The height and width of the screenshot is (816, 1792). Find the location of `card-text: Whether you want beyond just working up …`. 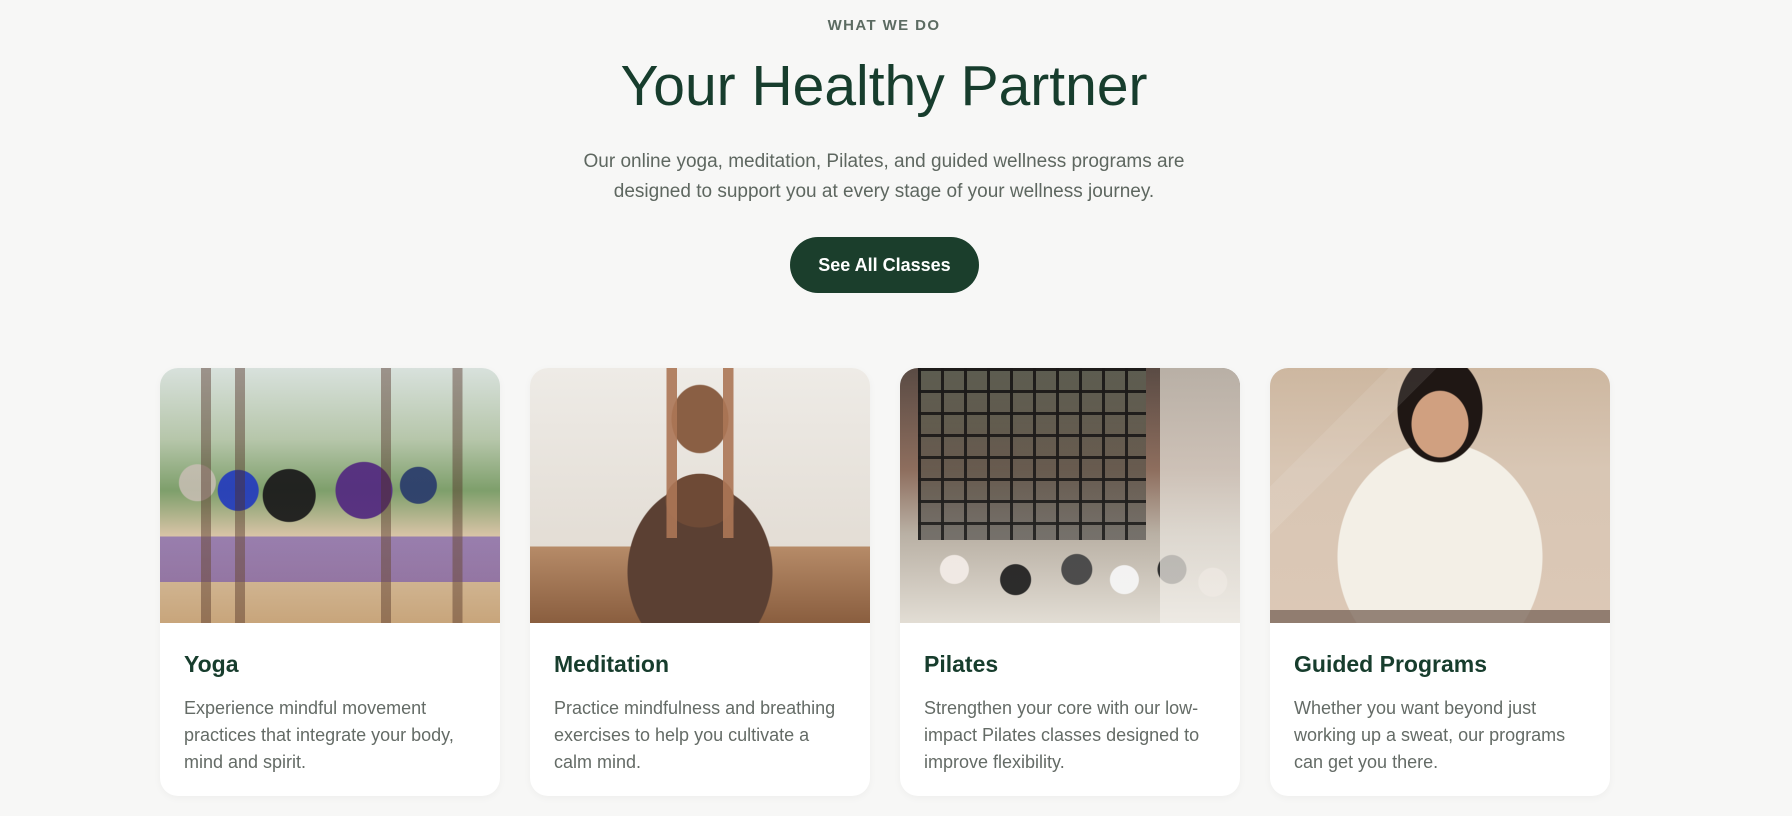

card-text: Whether you want beyond just working up … is located at coordinates (1430, 735).